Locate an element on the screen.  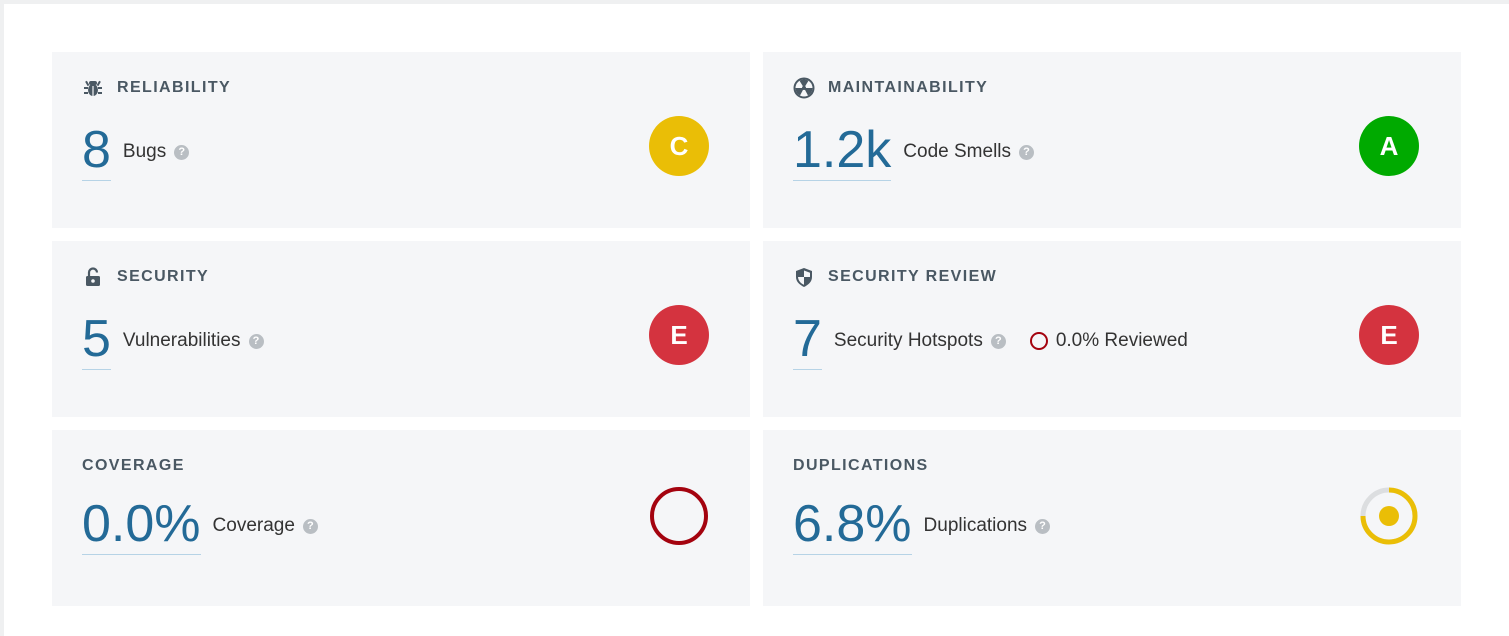
reviewed-percent: 0.0% Reviewed is located at coordinates (1121, 340).